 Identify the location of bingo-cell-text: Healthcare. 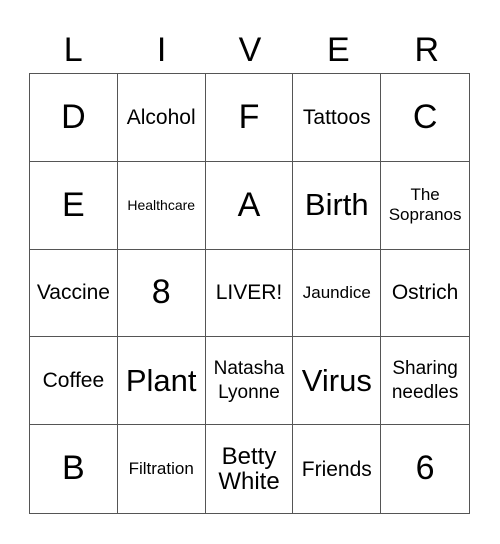
(161, 204).